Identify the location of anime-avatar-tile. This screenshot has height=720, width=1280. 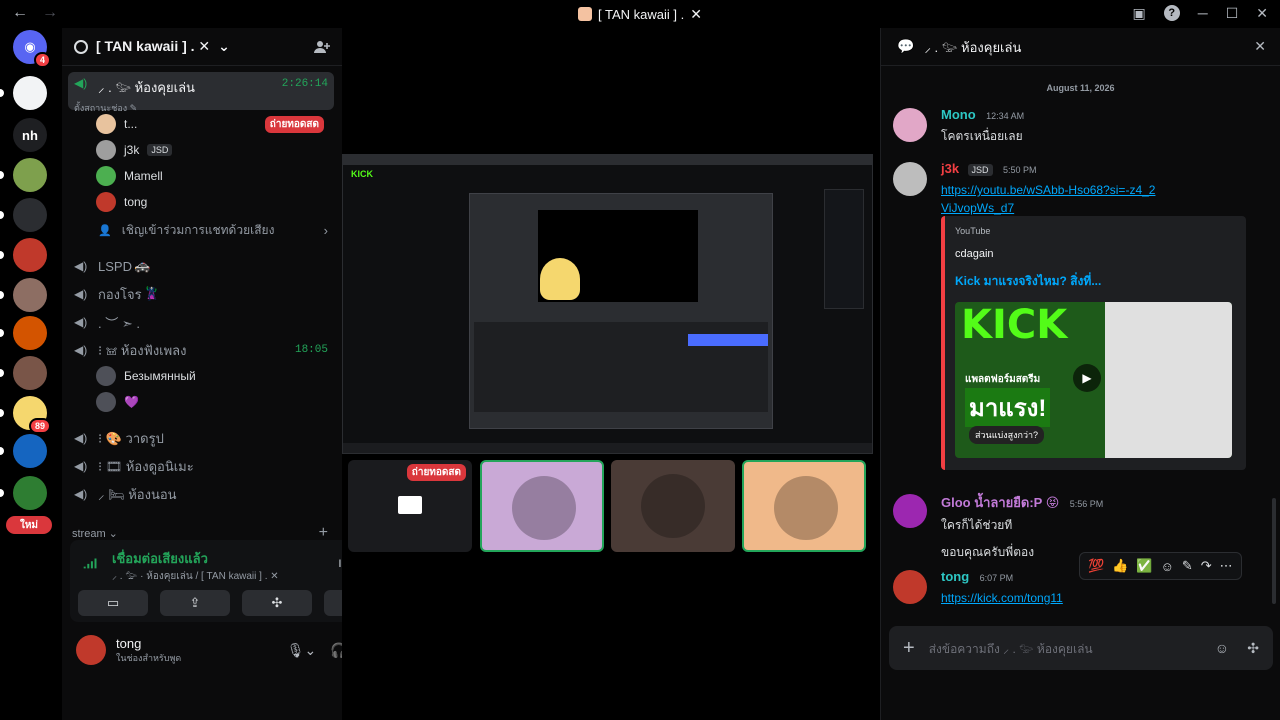
(804, 506).